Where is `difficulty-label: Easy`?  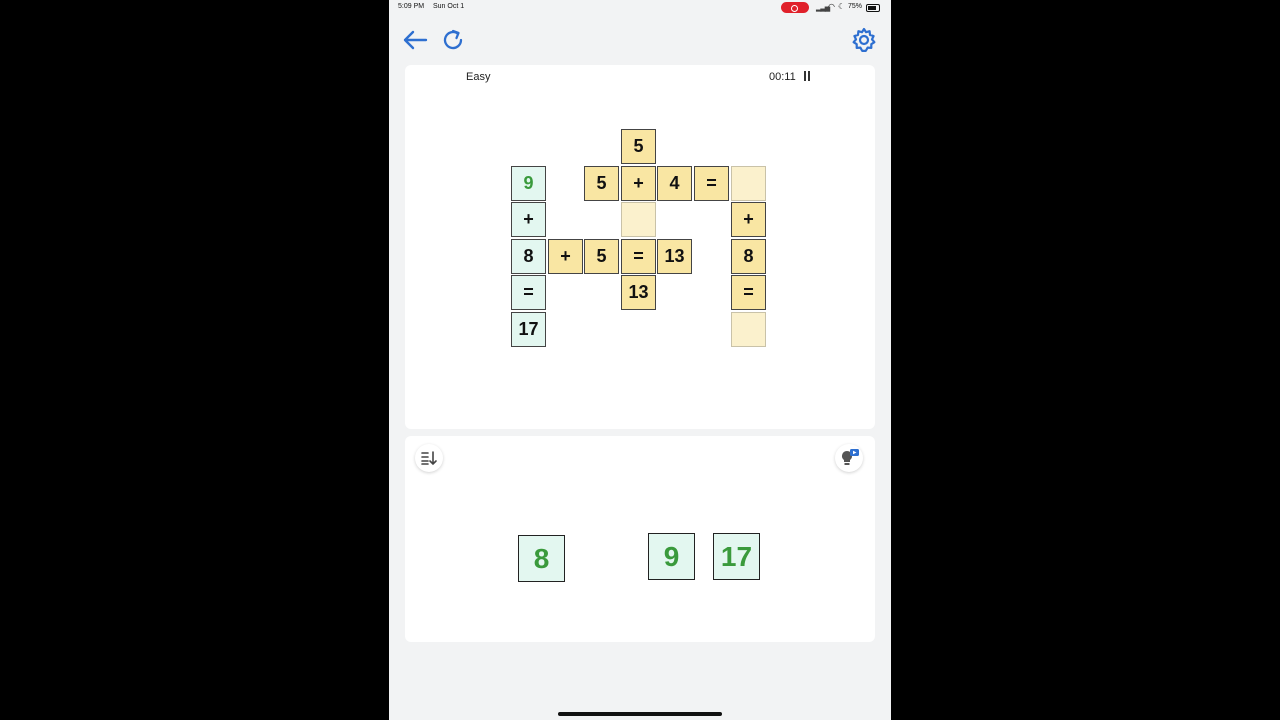 difficulty-label: Easy is located at coordinates (478, 77).